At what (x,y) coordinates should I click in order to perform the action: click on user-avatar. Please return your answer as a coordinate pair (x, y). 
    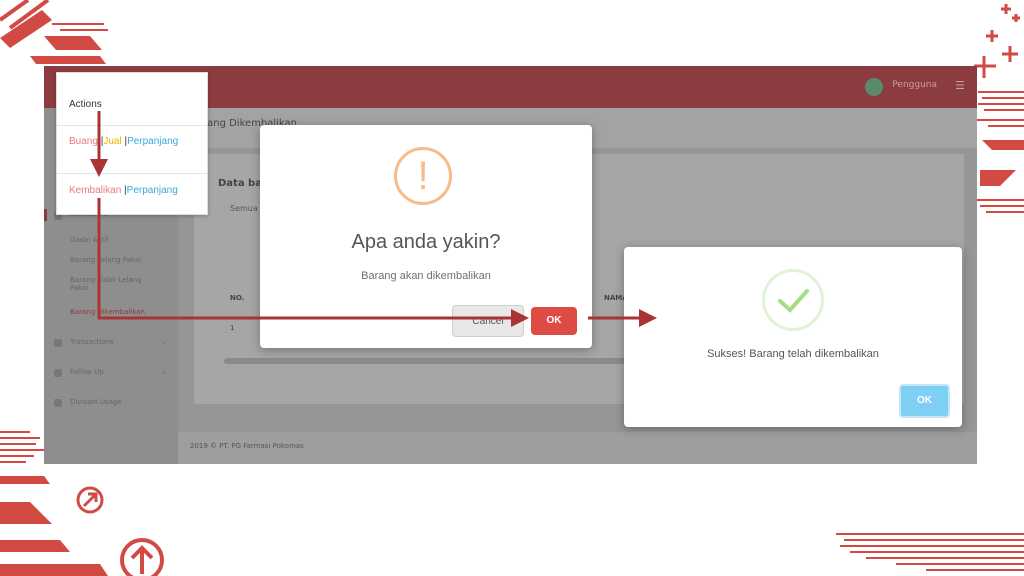
    Looking at the image, I should click on (874, 87).